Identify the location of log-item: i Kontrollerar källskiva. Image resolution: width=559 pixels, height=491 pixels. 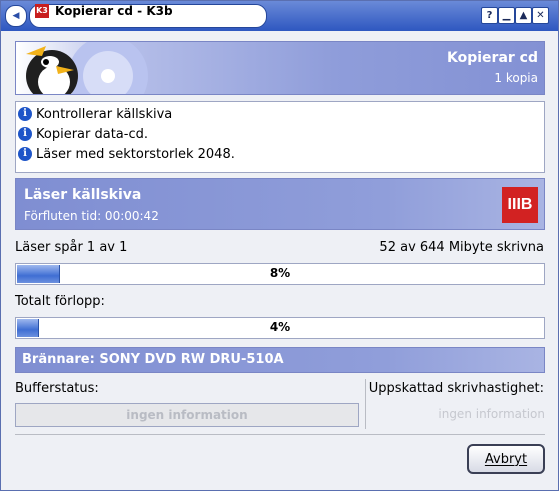
(95, 114).